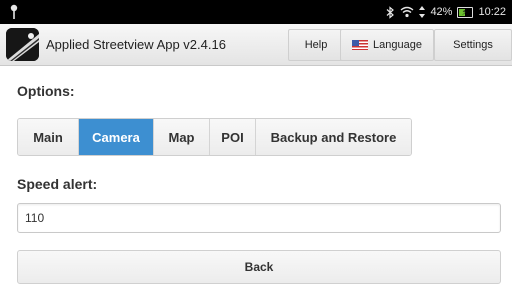  Describe the element at coordinates (397, 45) in the screenshot. I see `language-button-label: Language` at that location.